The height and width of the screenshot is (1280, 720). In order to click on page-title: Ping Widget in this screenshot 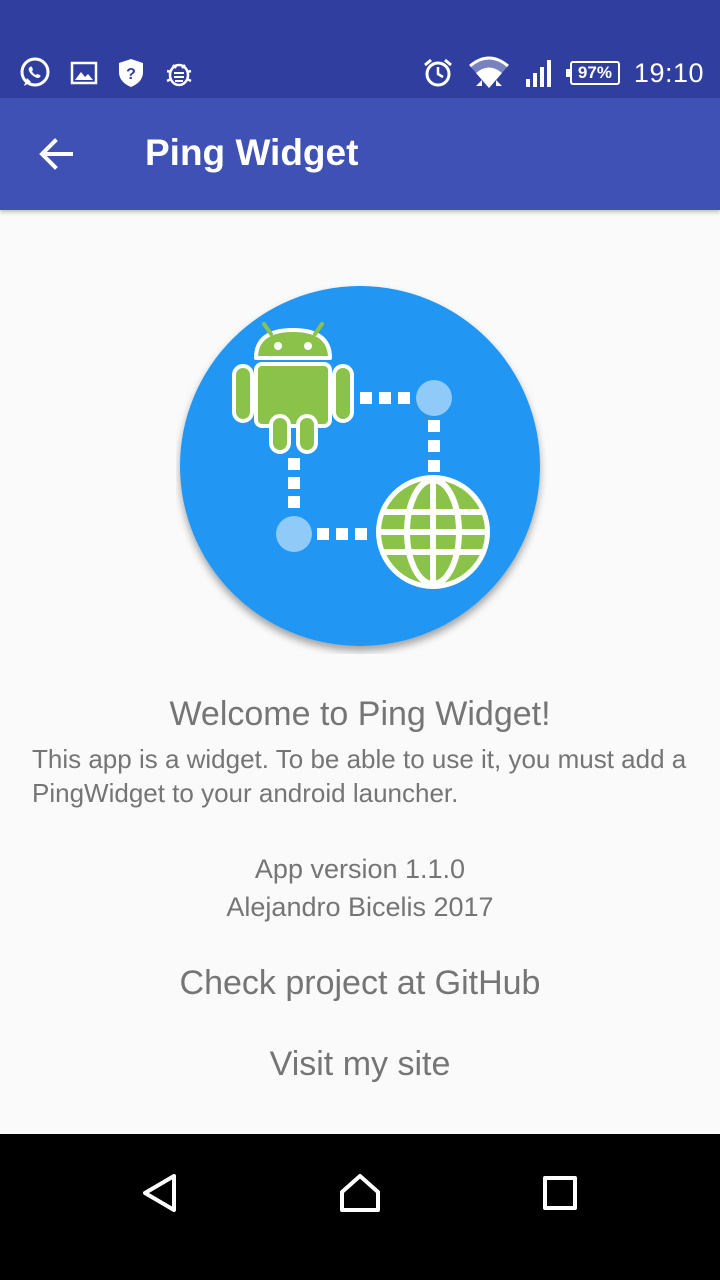, I will do `click(252, 152)`.